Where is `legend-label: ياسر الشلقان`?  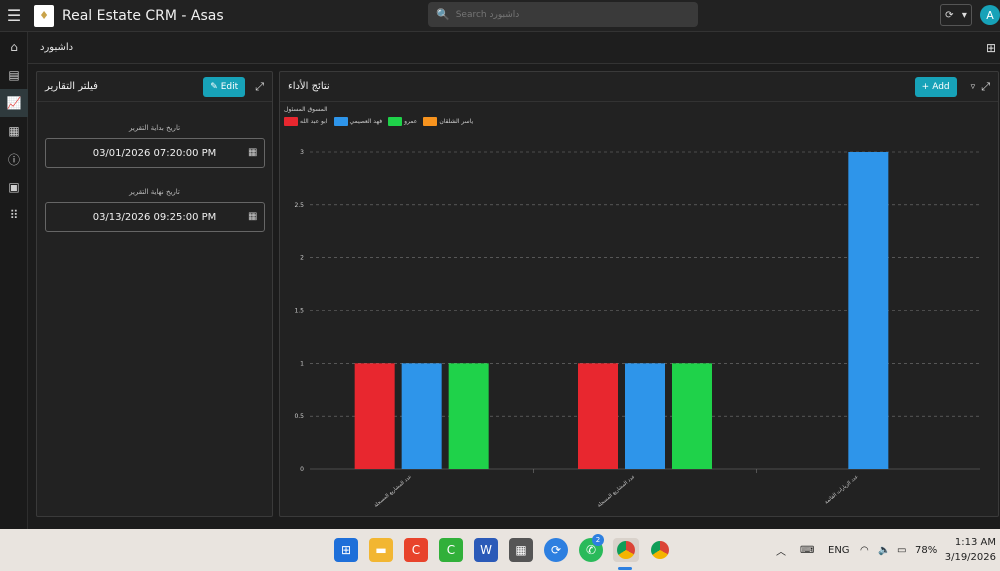
legend-label: ياسر الشلقان is located at coordinates (456, 121).